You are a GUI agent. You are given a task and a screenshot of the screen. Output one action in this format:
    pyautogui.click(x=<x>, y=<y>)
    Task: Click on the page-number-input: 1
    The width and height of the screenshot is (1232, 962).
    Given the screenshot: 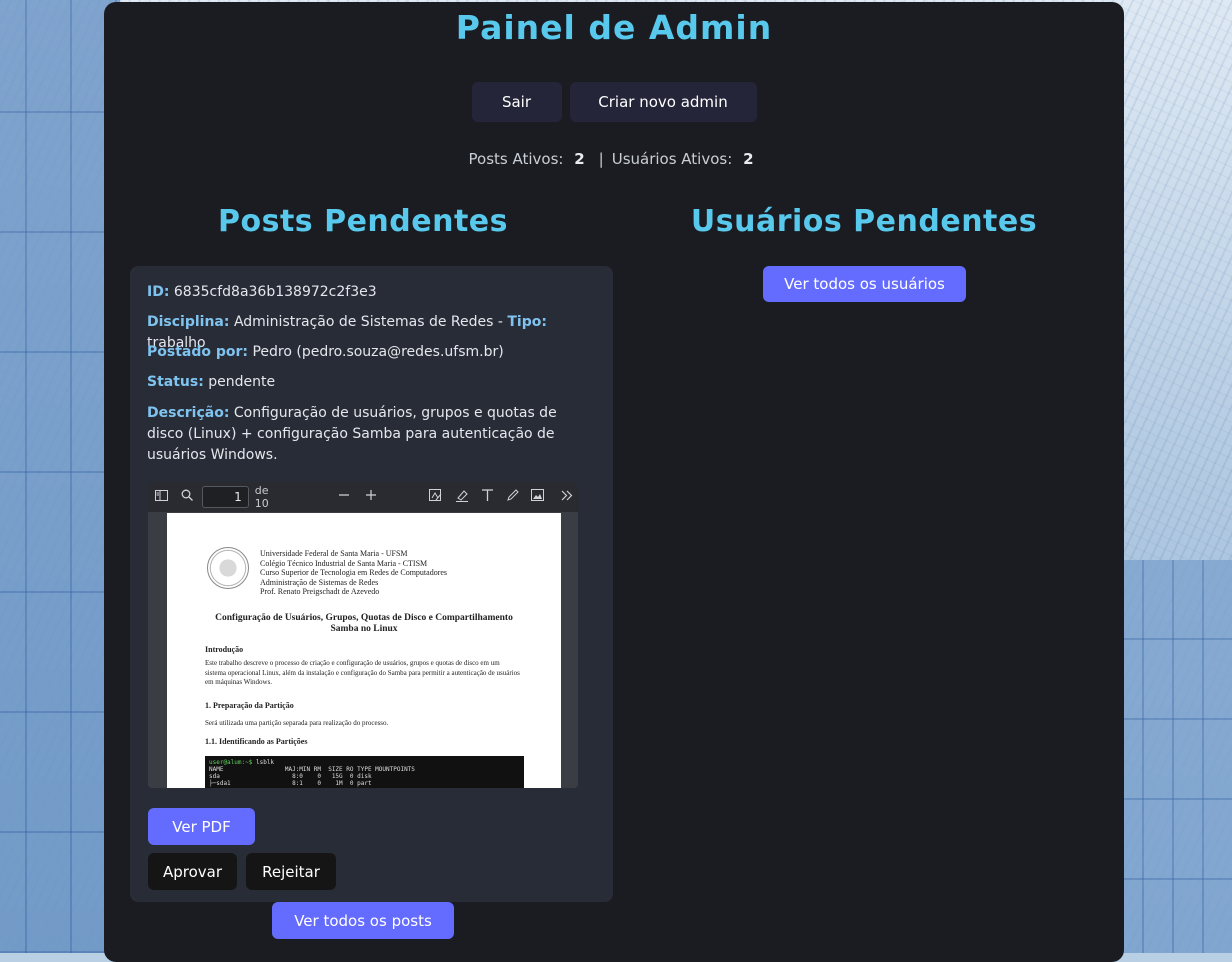 What is the action you would take?
    pyautogui.click(x=225, y=497)
    